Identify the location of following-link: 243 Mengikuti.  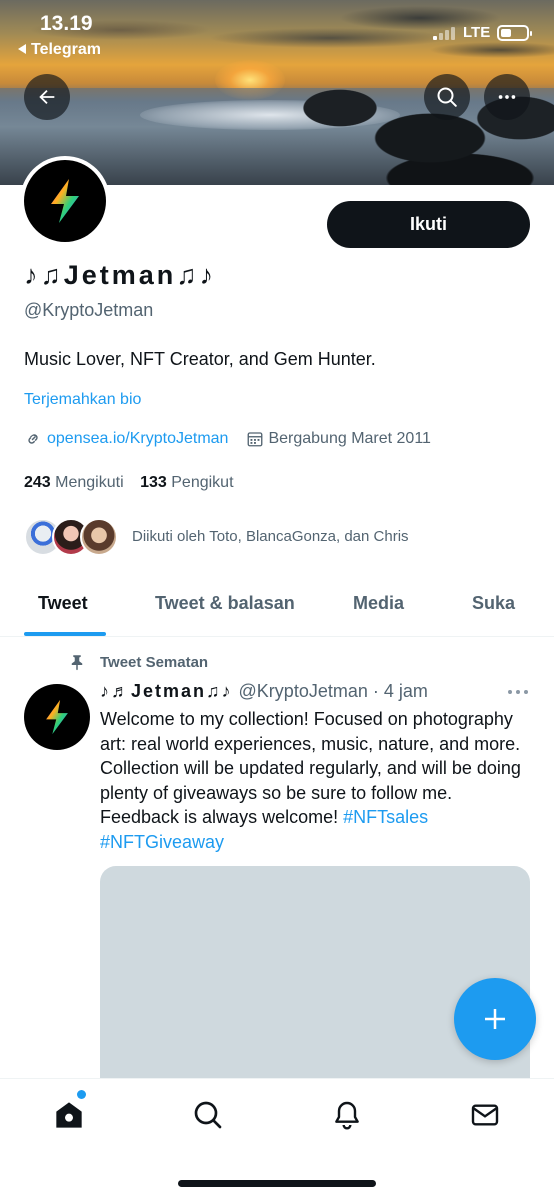
(74, 482).